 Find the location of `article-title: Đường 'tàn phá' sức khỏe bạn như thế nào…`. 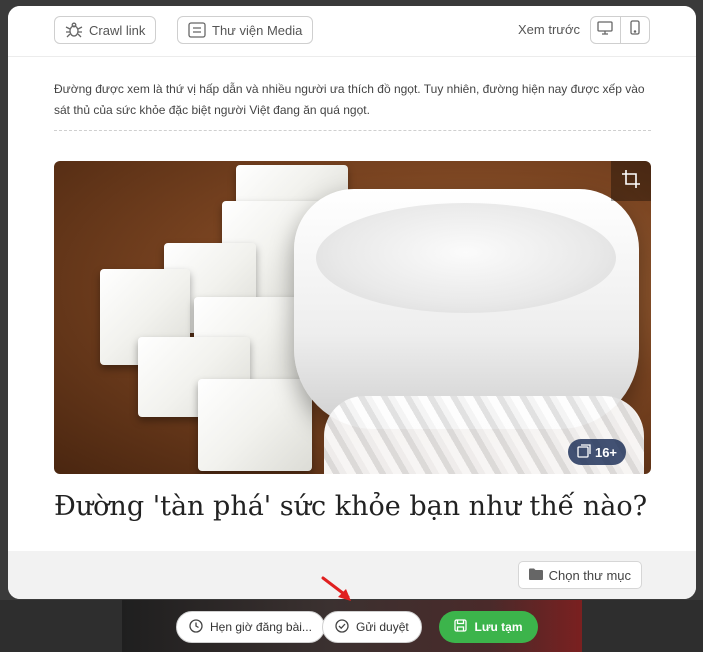

article-title: Đường 'tàn phá' sức khỏe bạn như thế nào… is located at coordinates (352, 507).